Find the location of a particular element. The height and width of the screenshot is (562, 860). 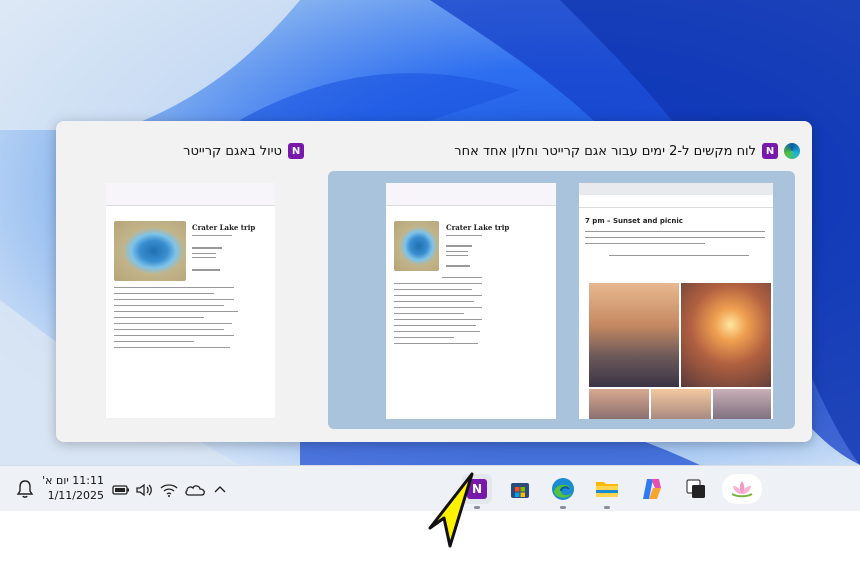

browser-preview: 7 pm – Sunset and picnic is located at coordinates (676, 301).